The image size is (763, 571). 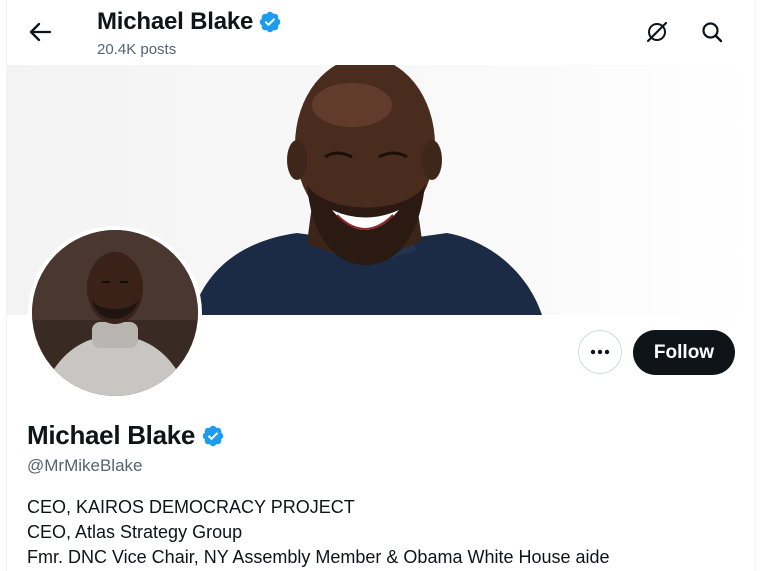 What do you see at coordinates (111, 435) in the screenshot?
I see `profile-name: Michael Blake` at bounding box center [111, 435].